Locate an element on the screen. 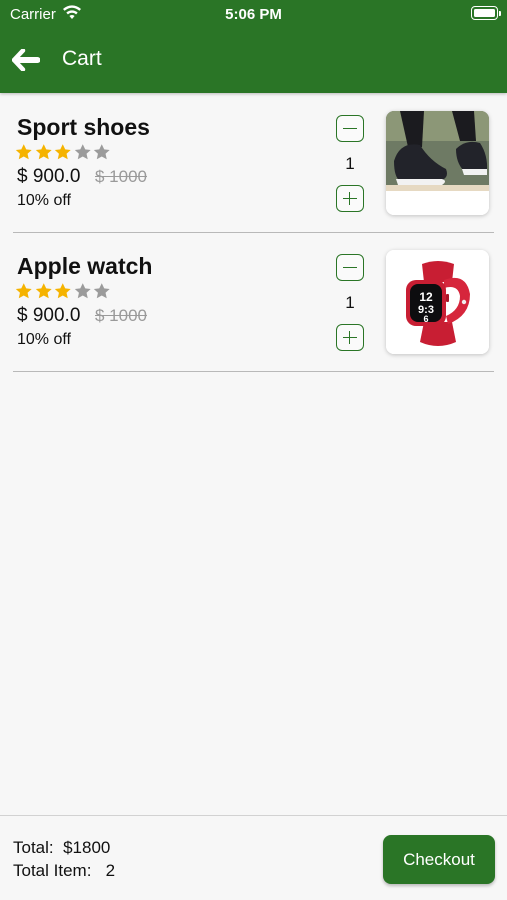  cart-summary-bar: Total: $1800 Total Item: 2 Checkout is located at coordinates (253, 857).